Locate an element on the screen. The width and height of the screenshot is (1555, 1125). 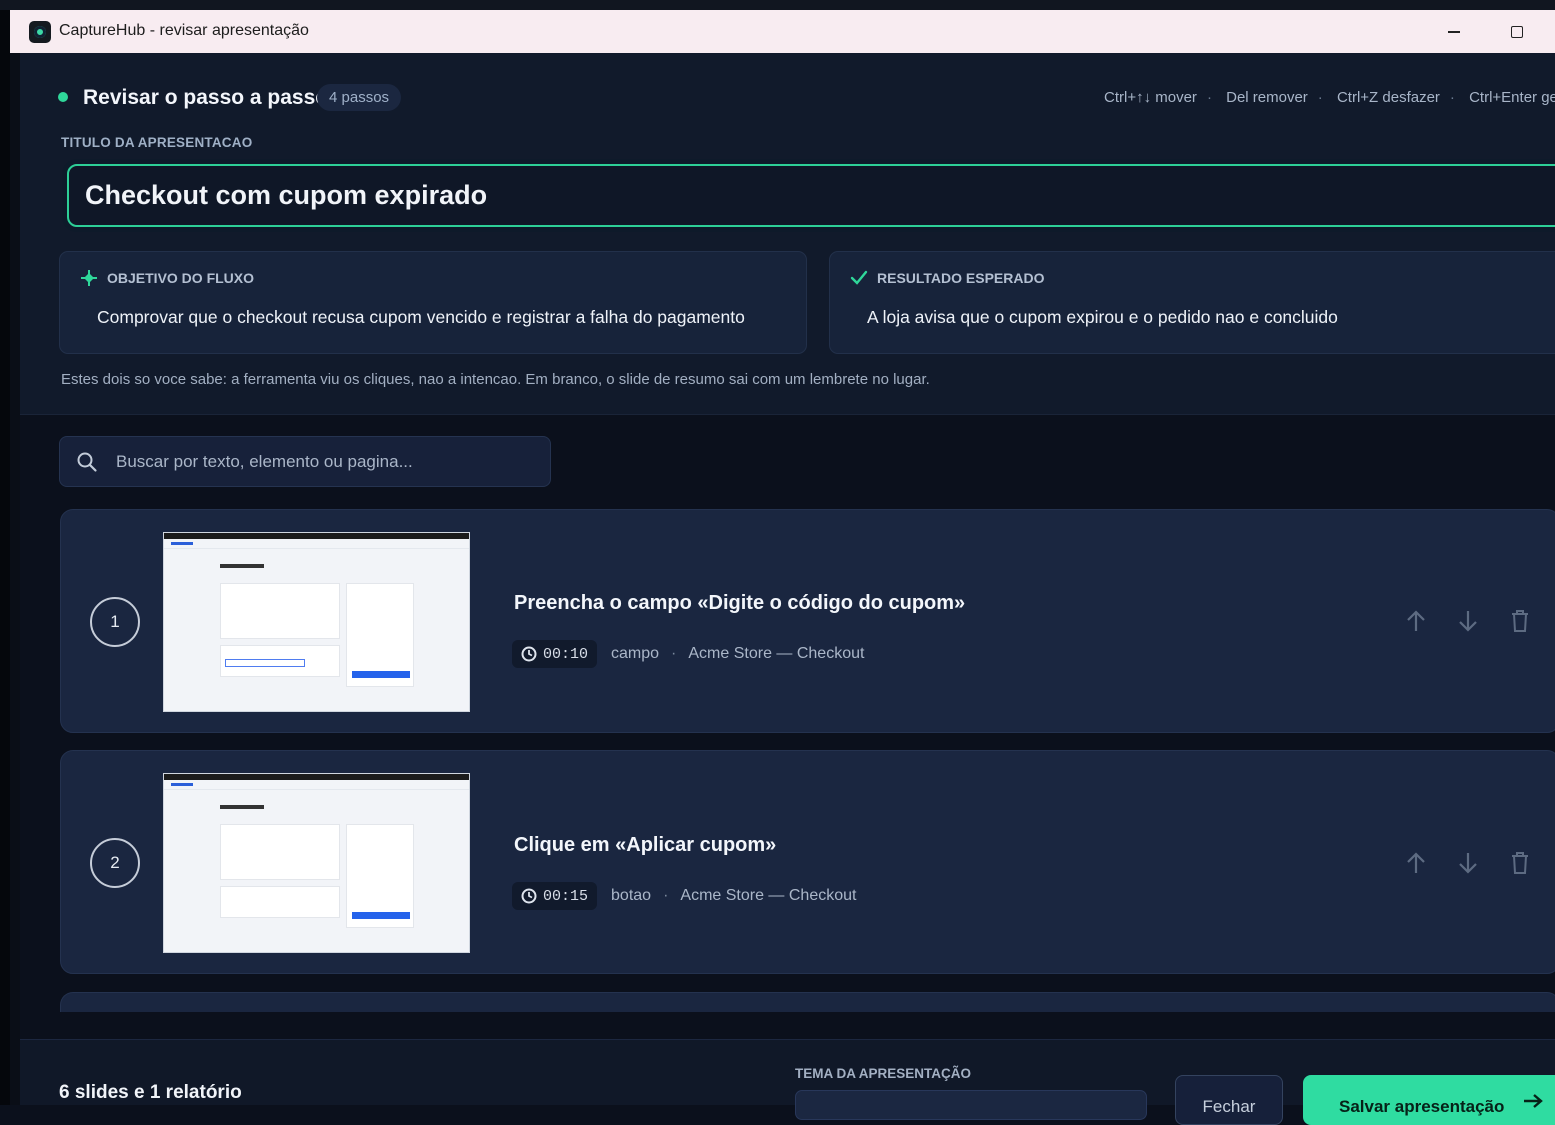
desktop-left-strip is located at coordinates (5, 557).